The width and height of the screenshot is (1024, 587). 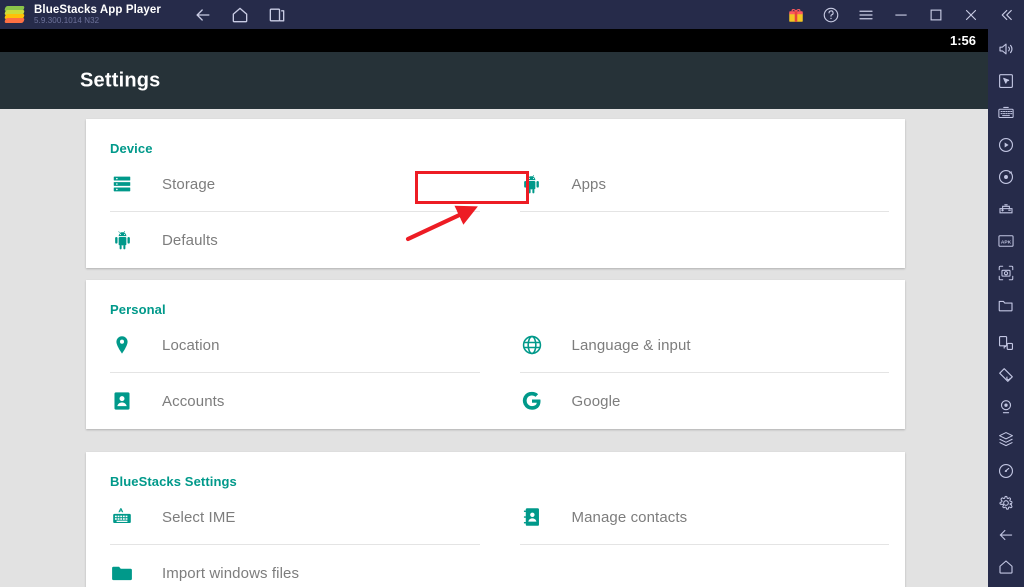 What do you see at coordinates (291, 345) in the screenshot?
I see `settings-row-location: Location` at bounding box center [291, 345].